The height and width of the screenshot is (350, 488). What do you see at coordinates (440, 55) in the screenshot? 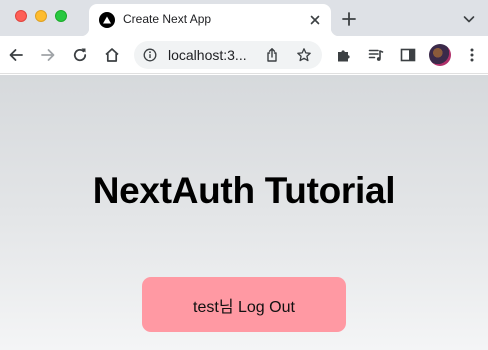
I see `profile-avatar` at bounding box center [440, 55].